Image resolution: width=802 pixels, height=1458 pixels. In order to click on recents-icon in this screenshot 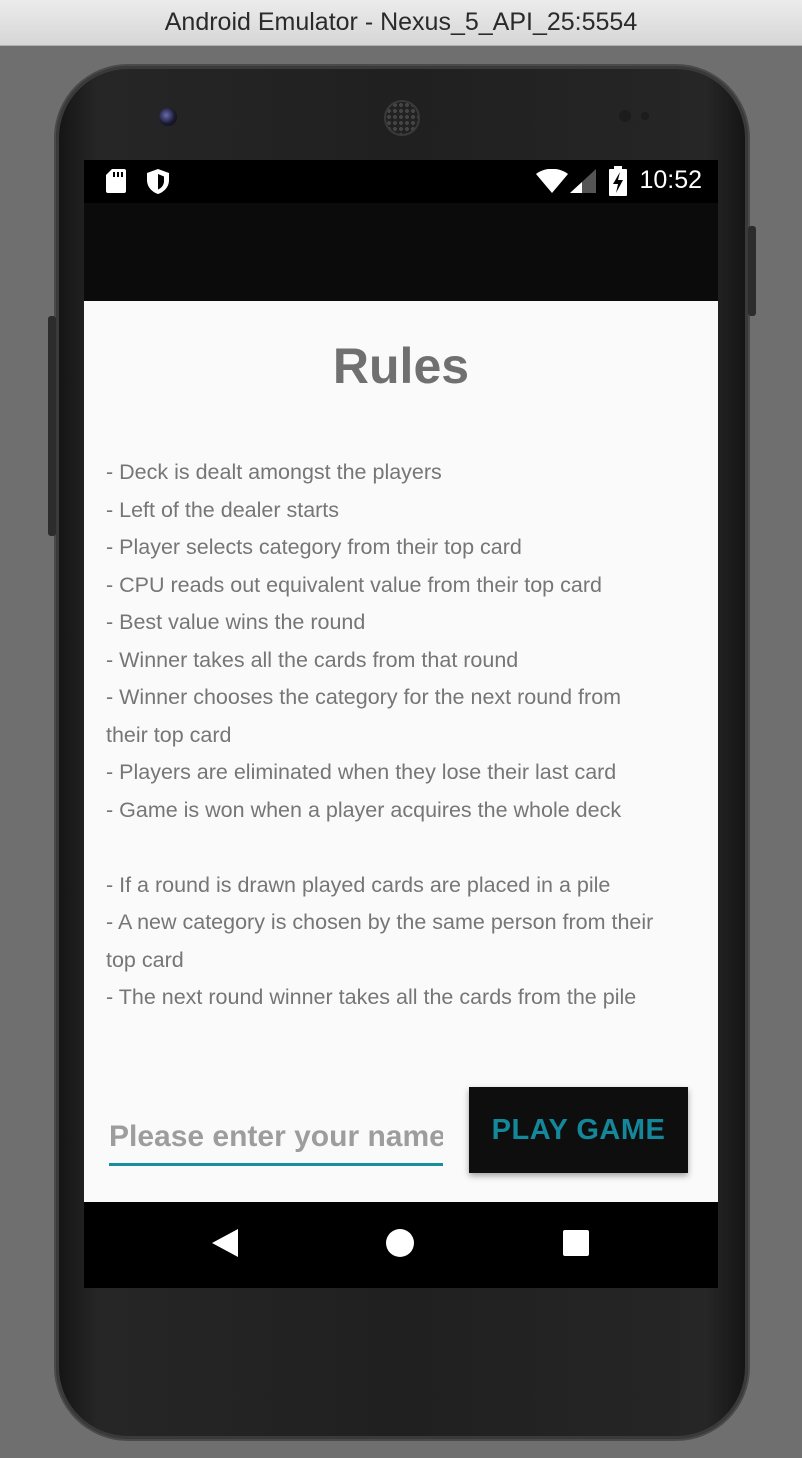, I will do `click(576, 1245)`.